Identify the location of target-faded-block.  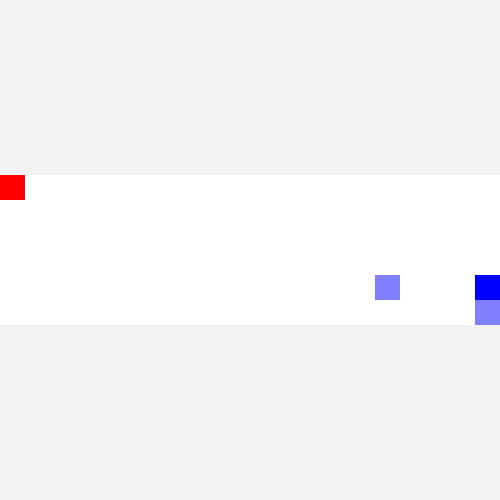
(387, 287).